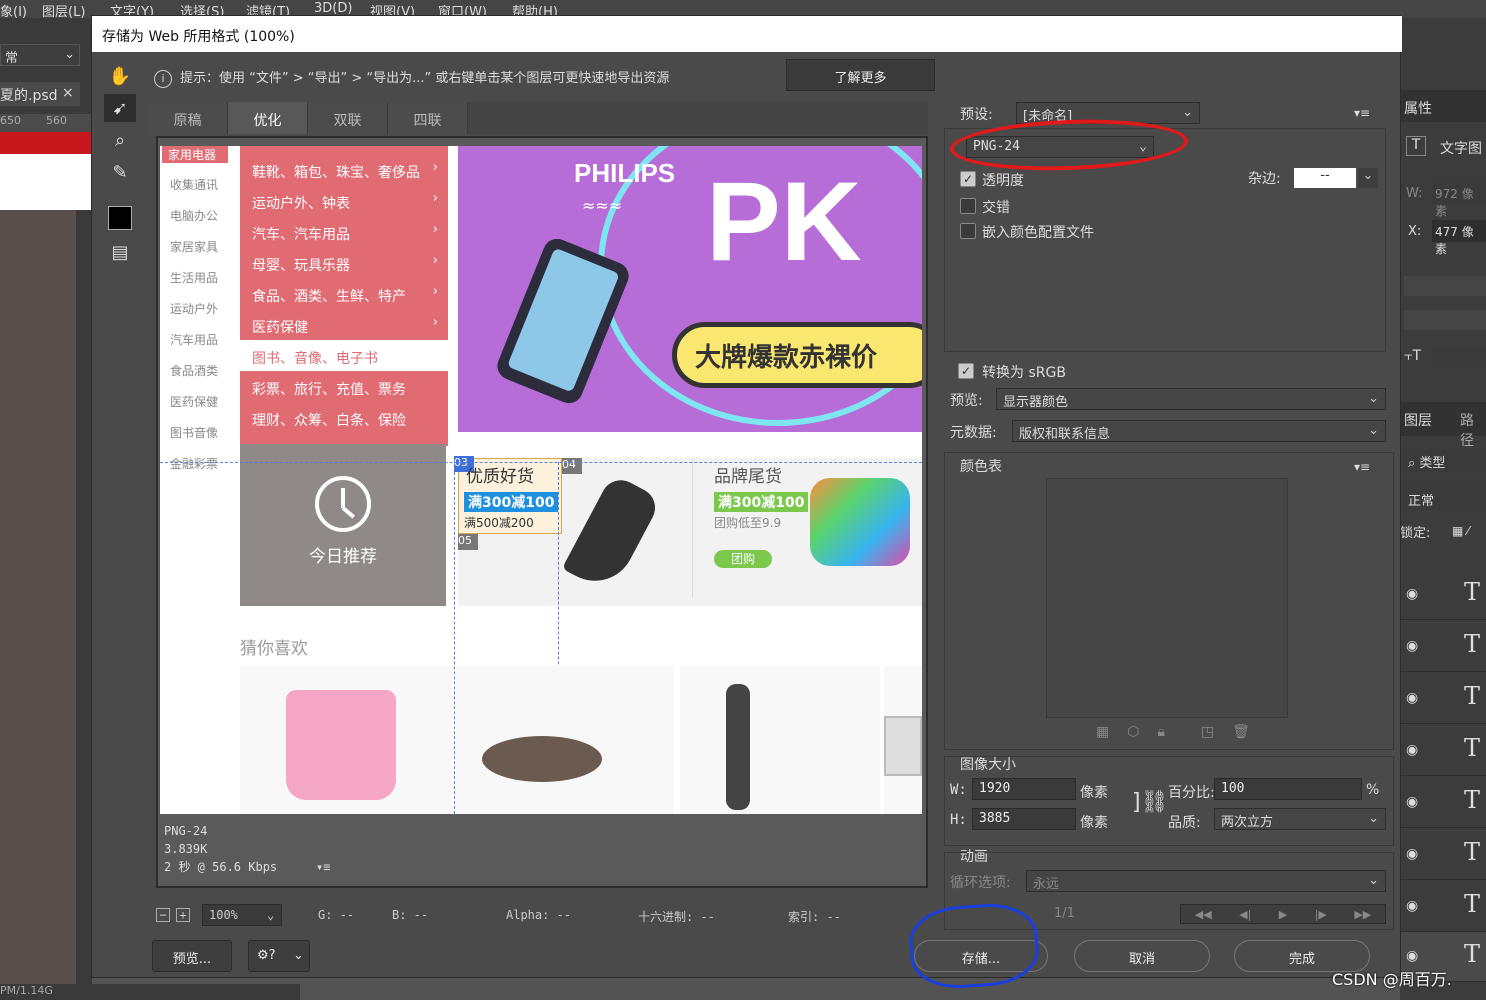  I want to click on menu-item: 彩票、旅行、充值、票务, so click(329, 390).